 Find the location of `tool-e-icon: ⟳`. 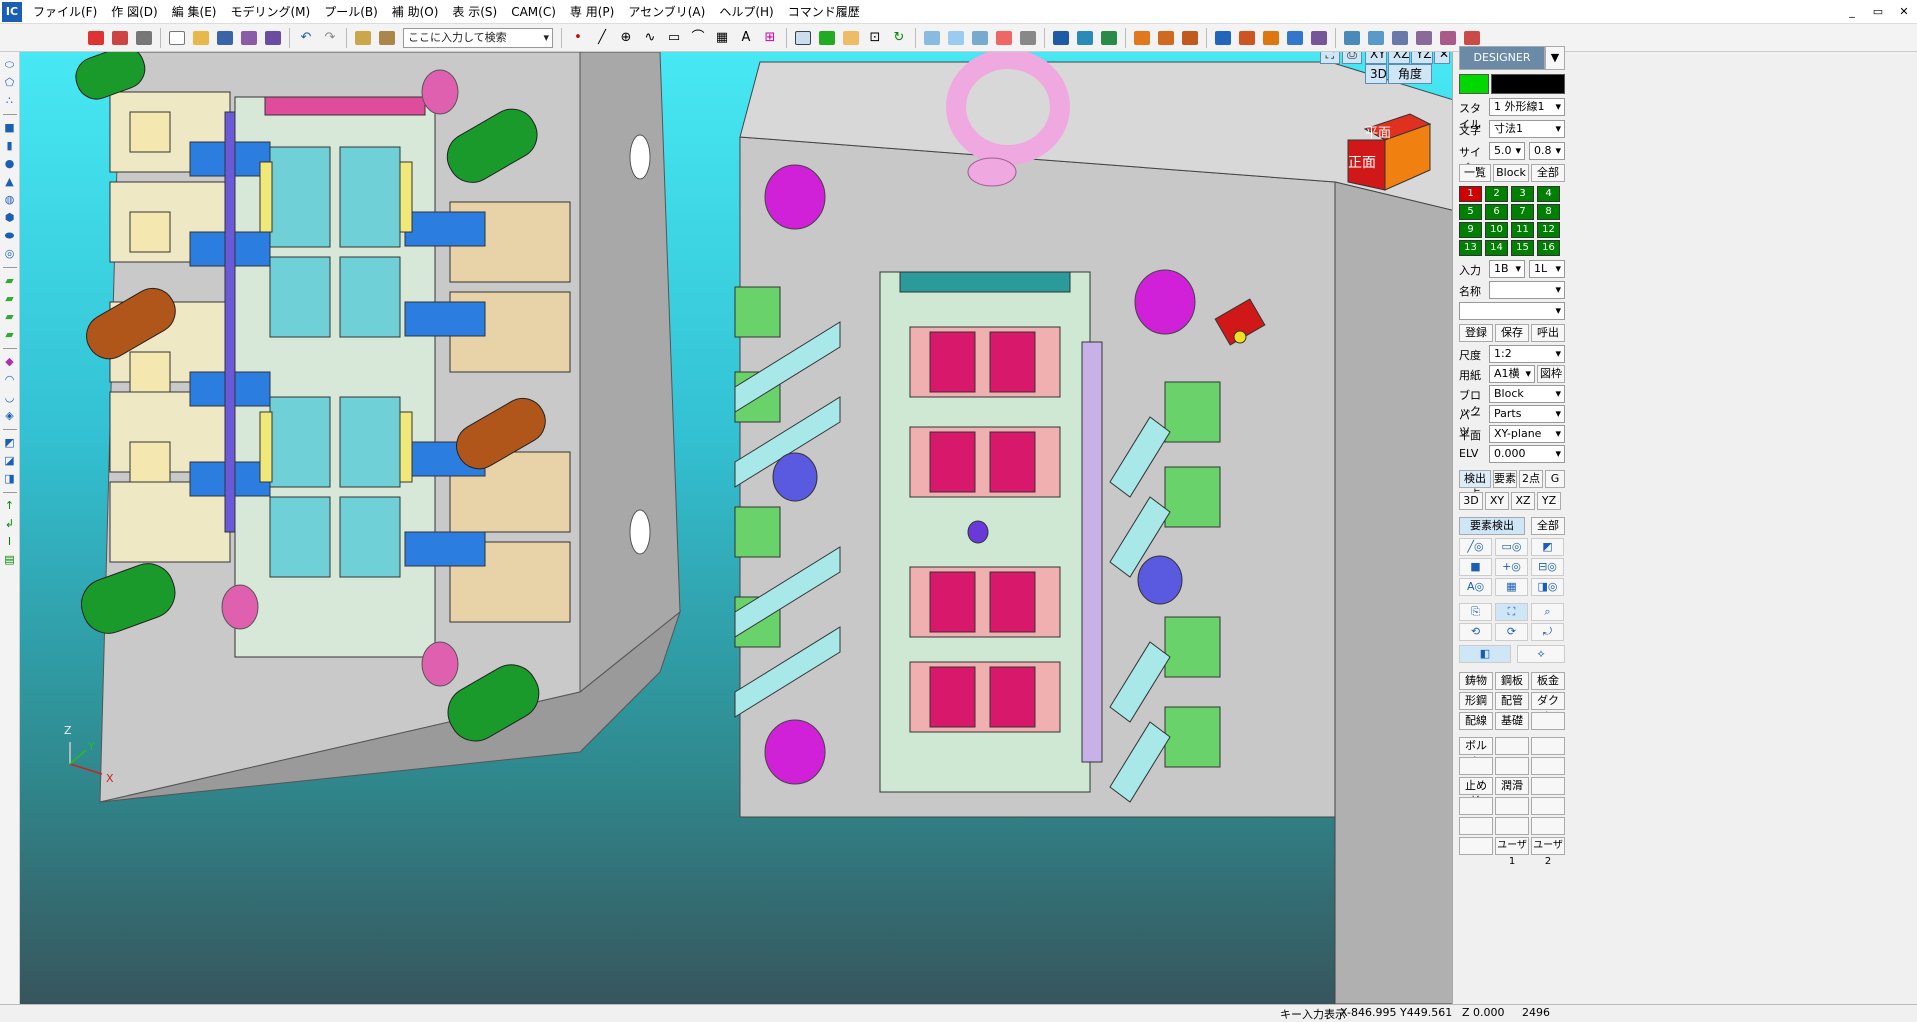

tool-e-icon: ⟳ is located at coordinates (1511, 632).